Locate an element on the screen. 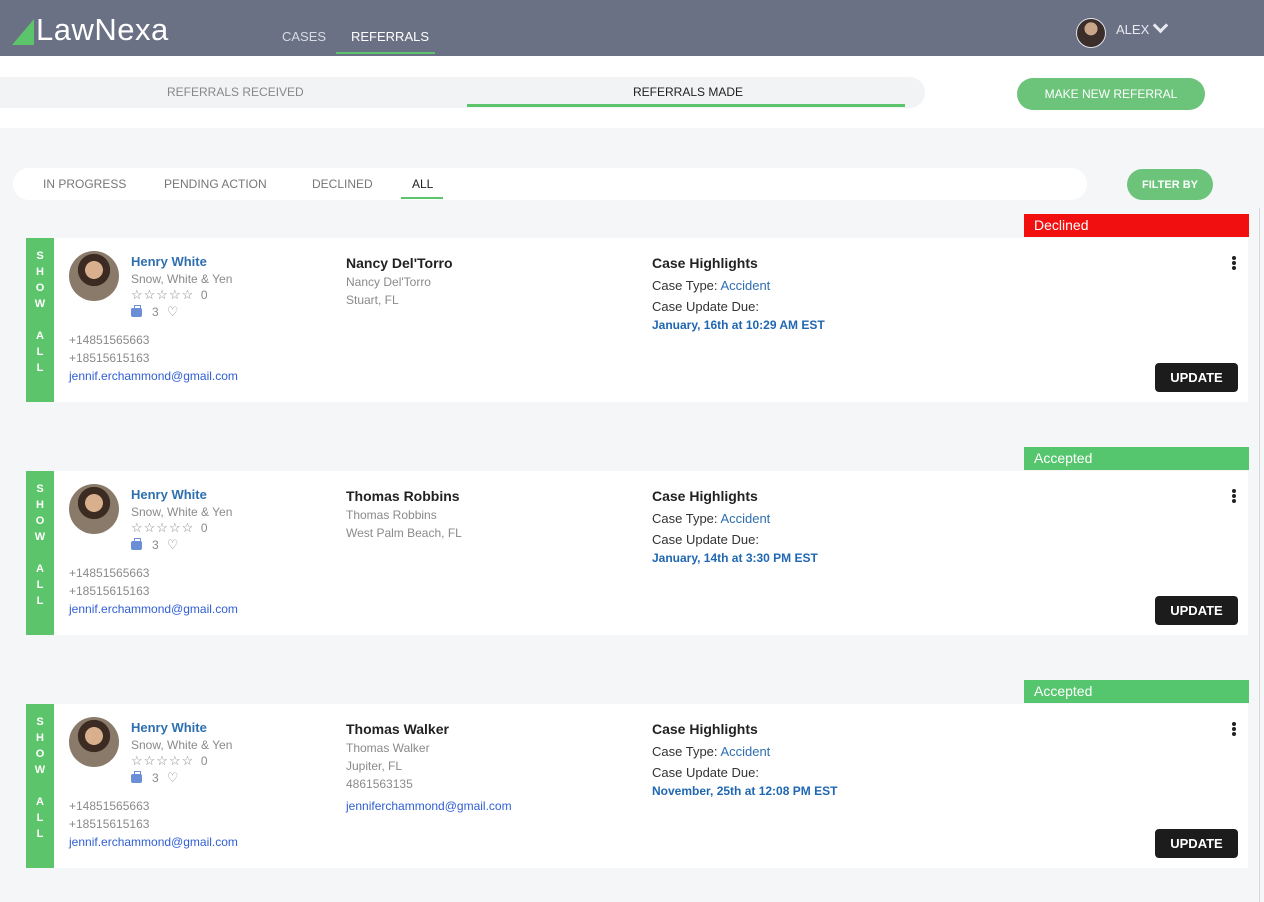 This screenshot has height=902, width=1264. client-location: West Palm Beach, FL is located at coordinates (404, 533).